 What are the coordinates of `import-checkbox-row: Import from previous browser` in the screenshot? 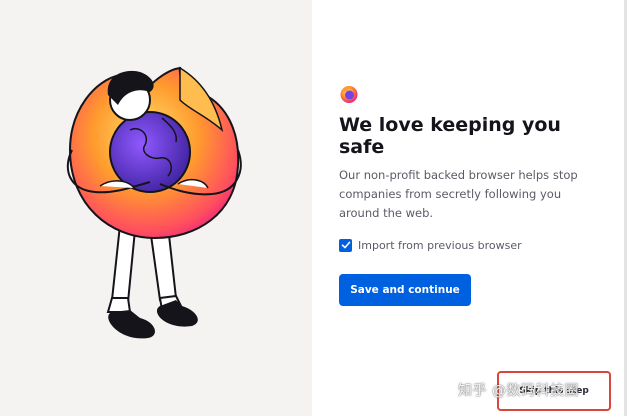 It's located at (430, 245).